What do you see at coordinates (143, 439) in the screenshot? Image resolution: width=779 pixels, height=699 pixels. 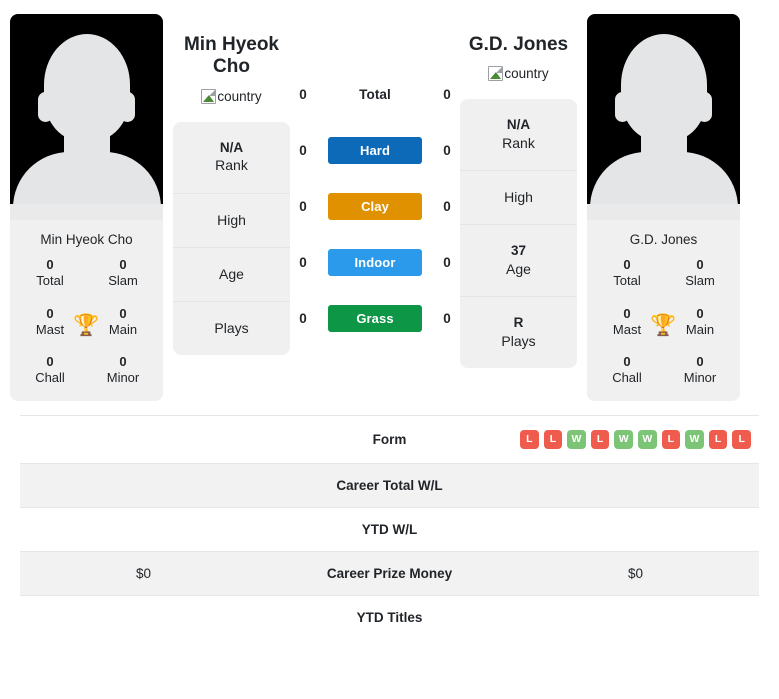 I see `form-left-cell` at bounding box center [143, 439].